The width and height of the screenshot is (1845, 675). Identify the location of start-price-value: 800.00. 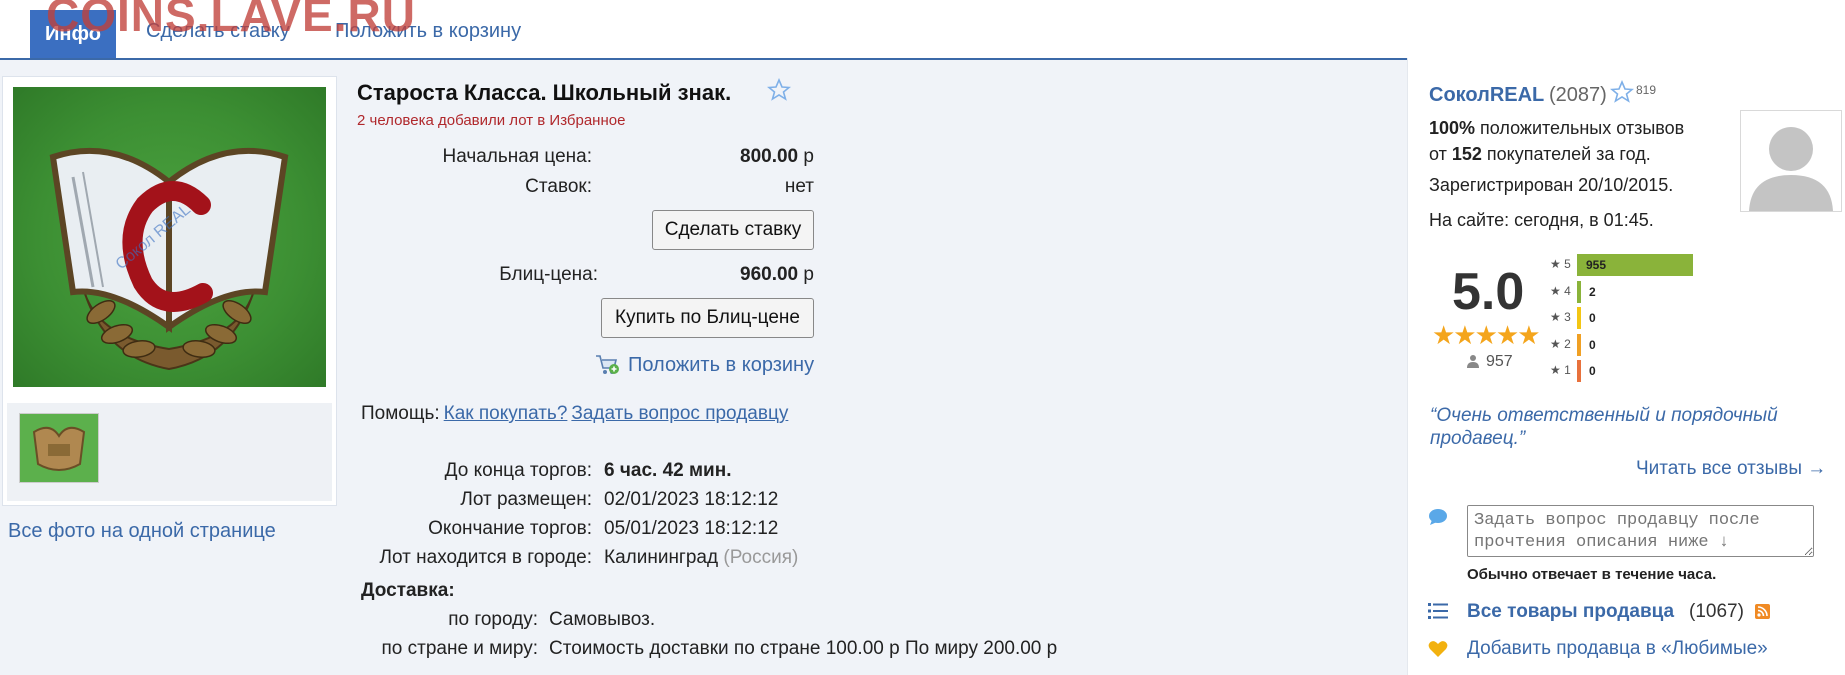
(769, 156).